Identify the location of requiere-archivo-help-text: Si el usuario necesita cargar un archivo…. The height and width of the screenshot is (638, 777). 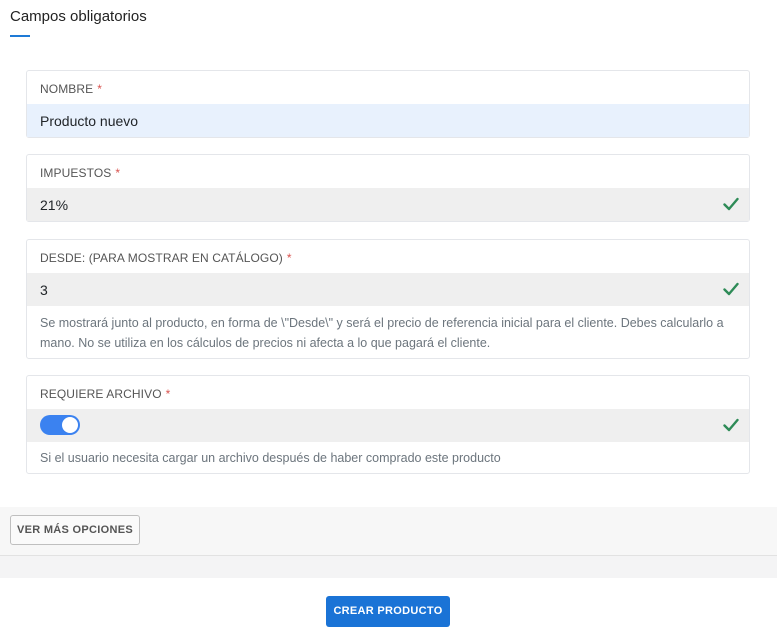
(270, 458).